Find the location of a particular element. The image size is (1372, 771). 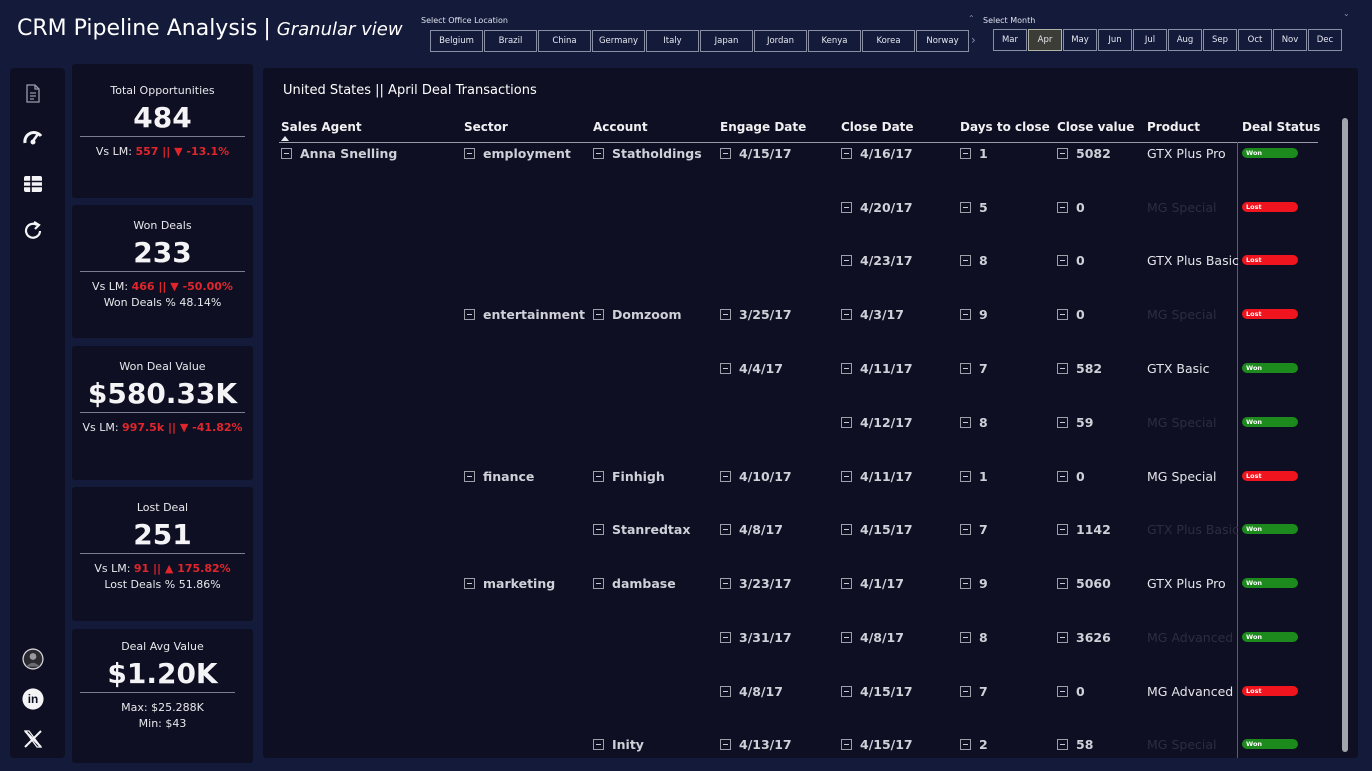

gauge-icon is located at coordinates (33, 137).